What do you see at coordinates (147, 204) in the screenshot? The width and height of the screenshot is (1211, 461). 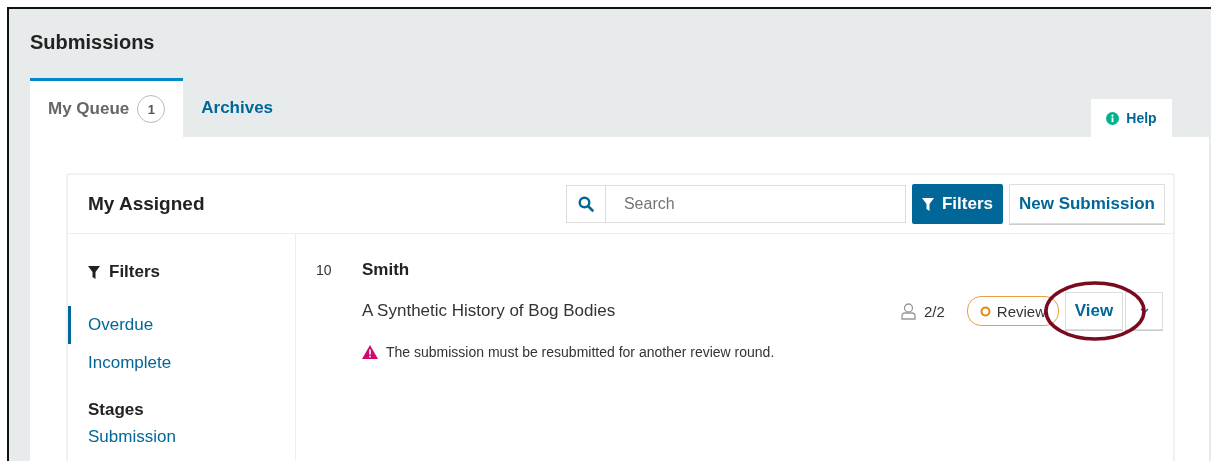 I see `panel-title: My Assigned` at bounding box center [147, 204].